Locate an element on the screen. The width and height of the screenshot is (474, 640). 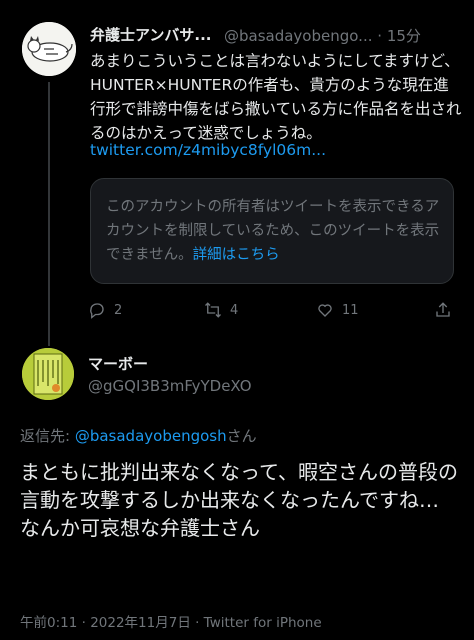
tweet-actions: 2 4 11 is located at coordinates (273, 312).